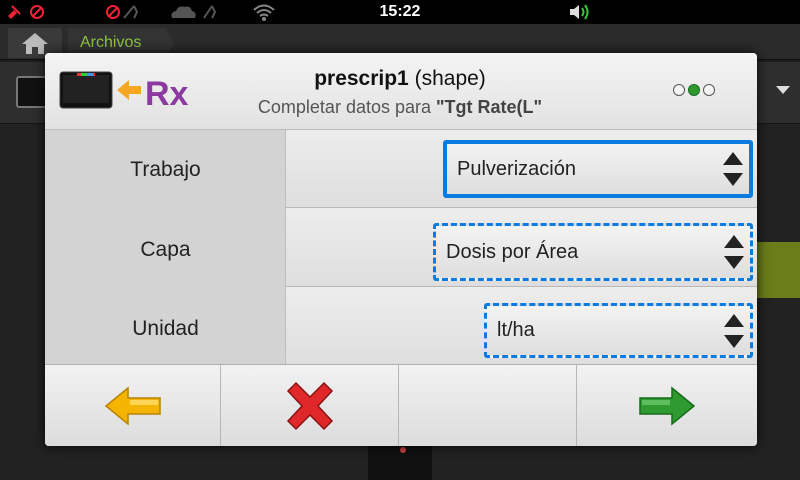  Describe the element at coordinates (35, 43) in the screenshot. I see `home-icon` at that location.